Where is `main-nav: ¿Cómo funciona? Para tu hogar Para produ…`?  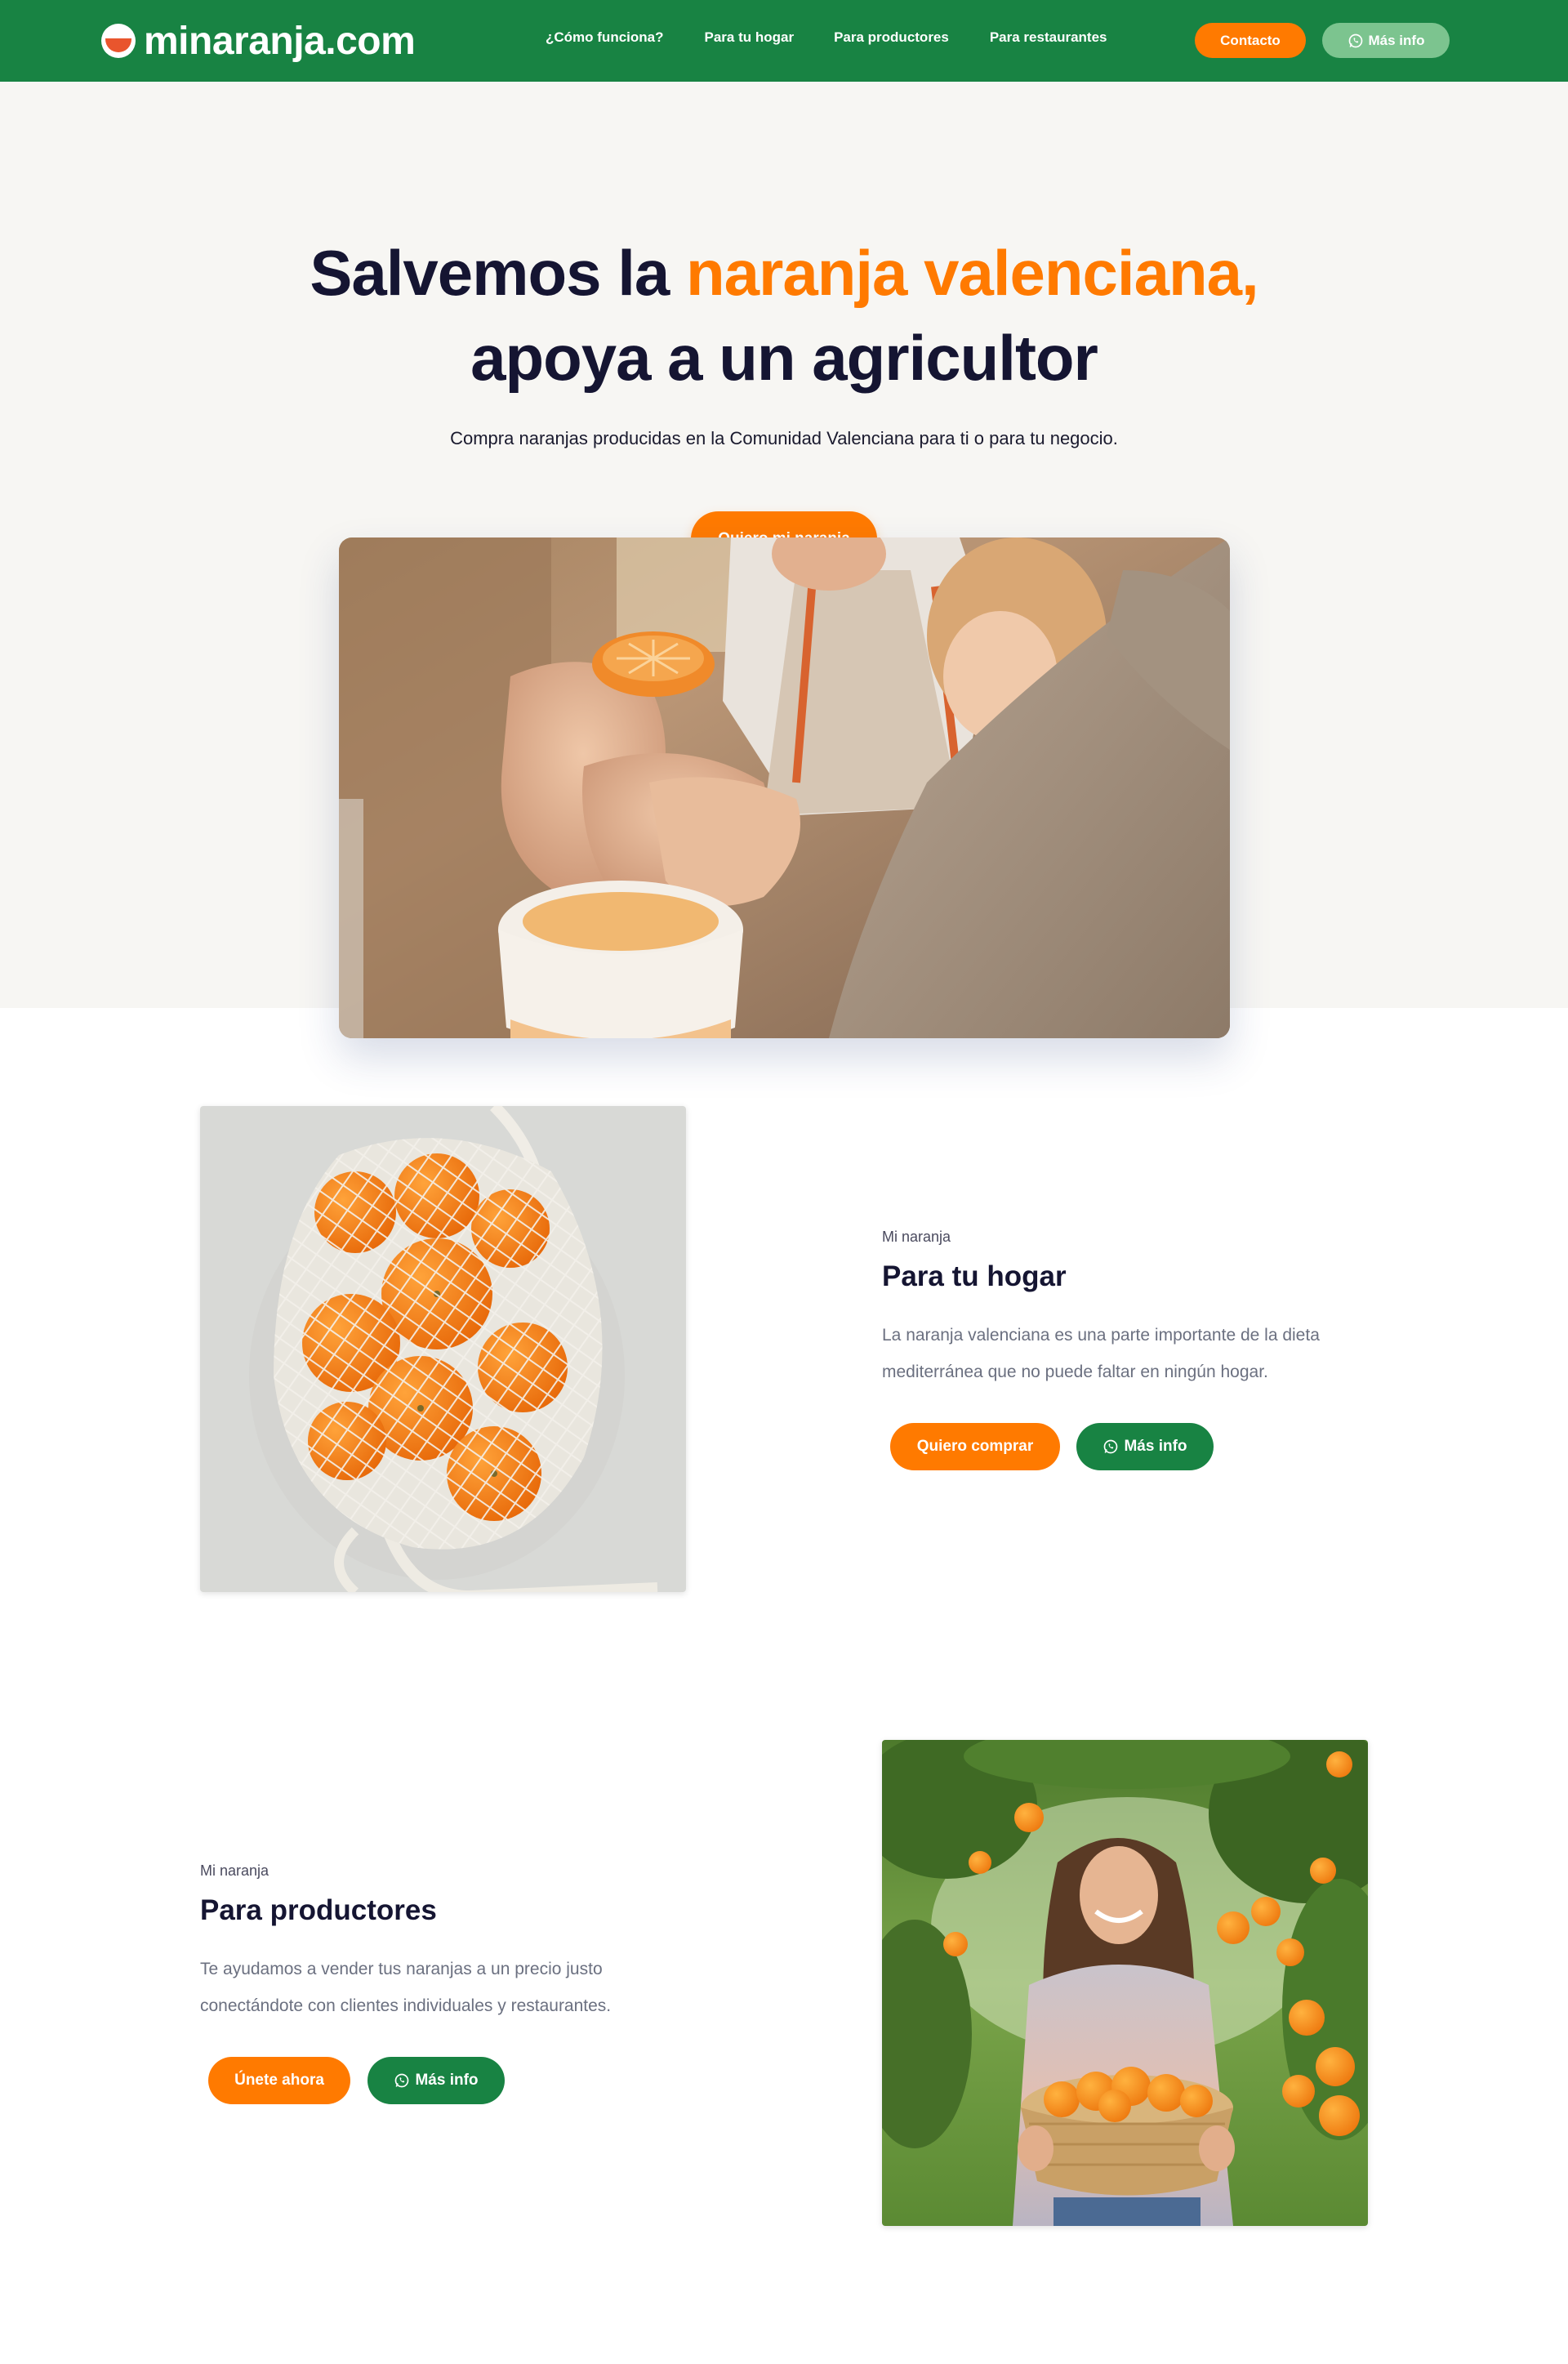
main-nav: ¿Cómo funciona? Para tu hogar Para produ… is located at coordinates (847, 37).